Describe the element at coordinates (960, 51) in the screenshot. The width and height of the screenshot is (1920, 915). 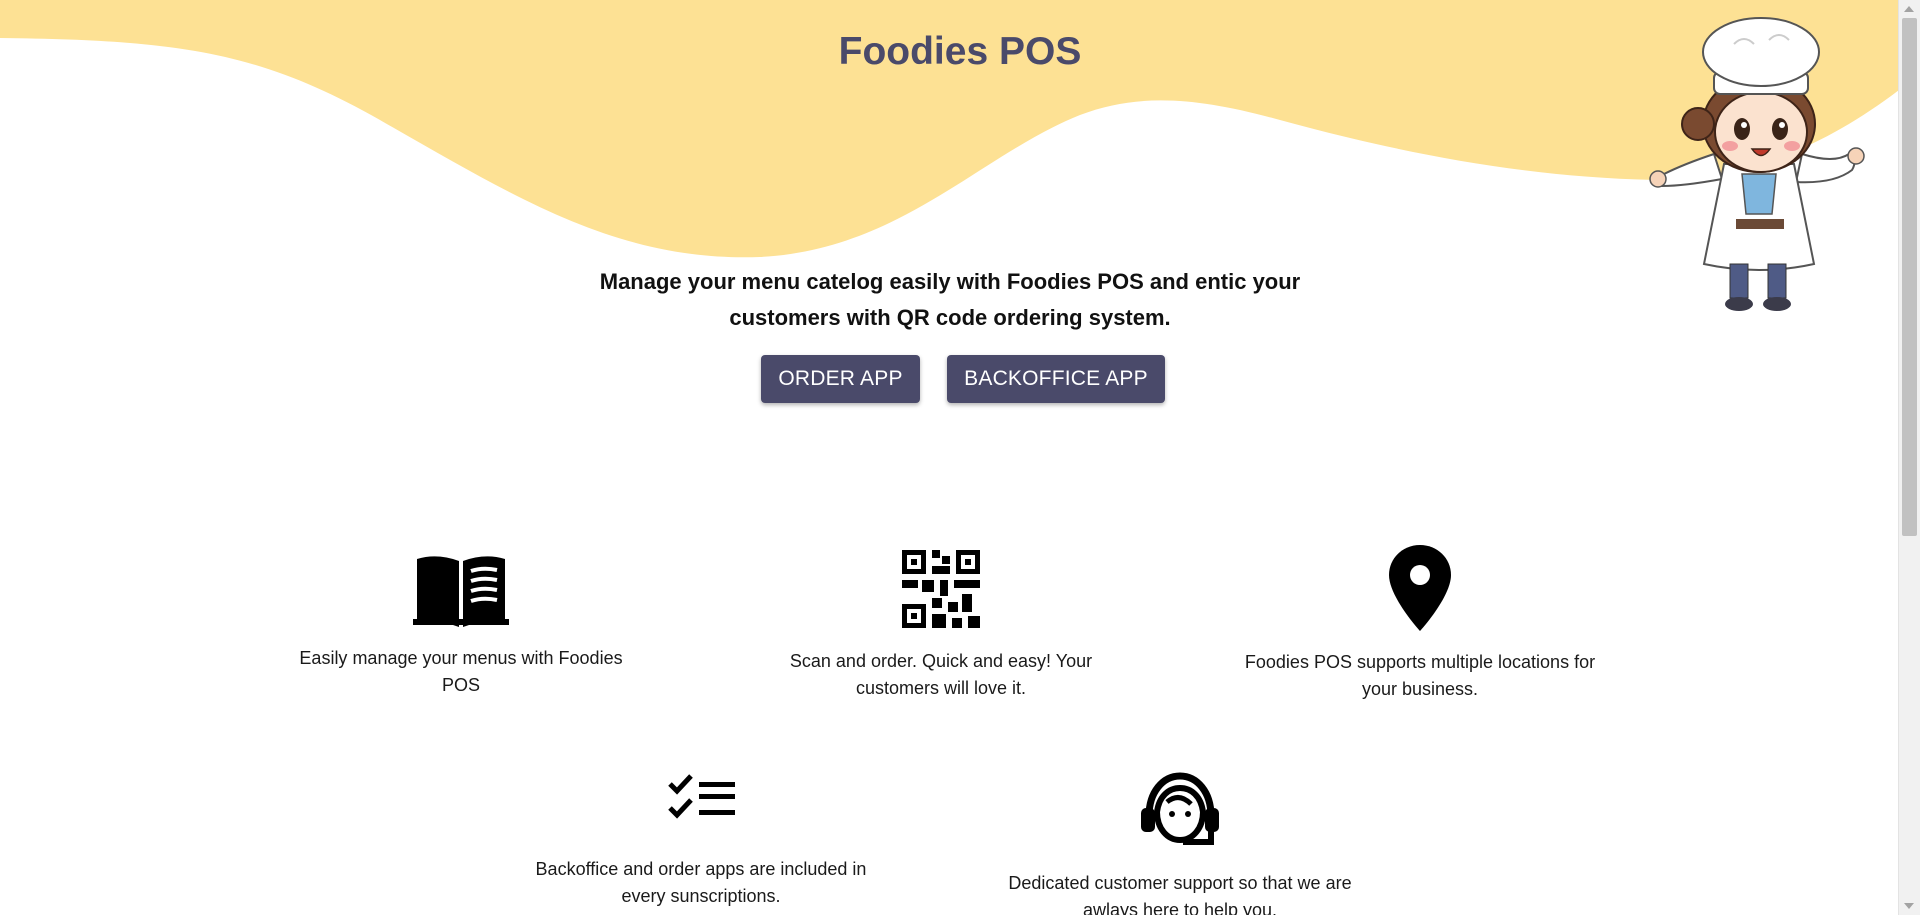
I see `page-title: Foodies POS` at that location.